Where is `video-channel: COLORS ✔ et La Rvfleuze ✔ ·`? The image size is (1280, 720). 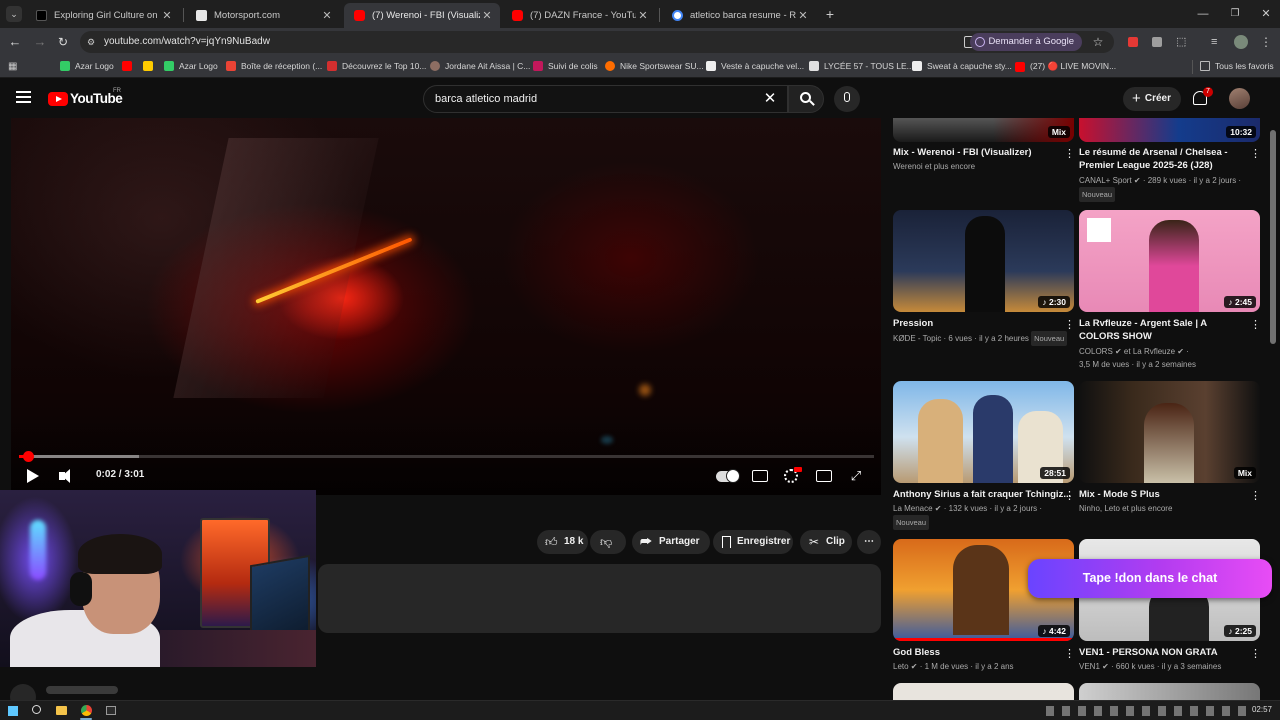
video-channel: COLORS ✔ et La Rvfleuze ✔ · is located at coordinates (1164, 351).